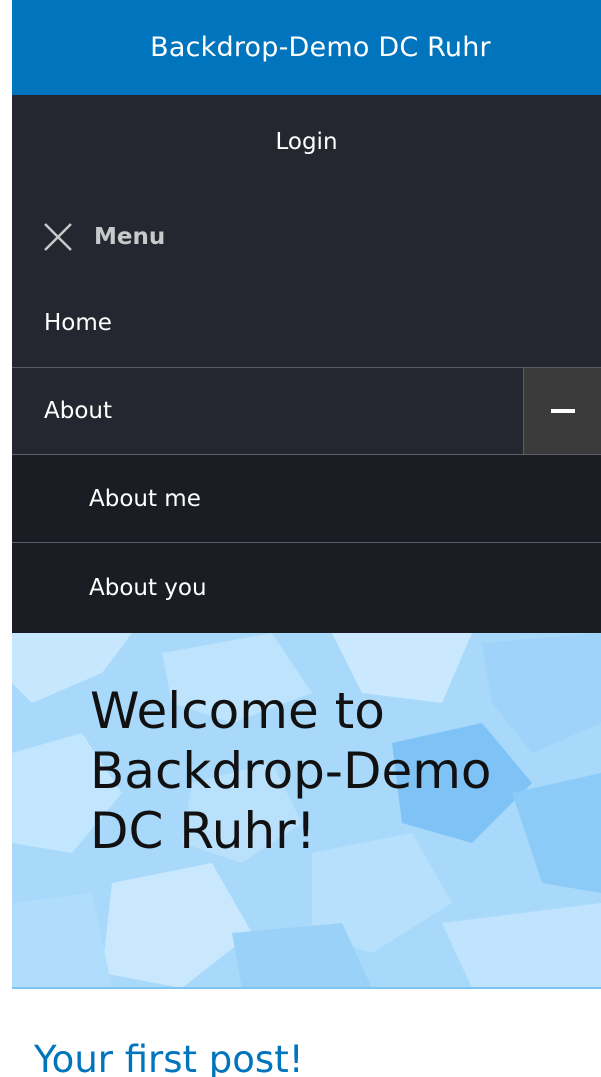 The height and width of the screenshot is (1077, 601). Describe the element at coordinates (306, 588) in the screenshot. I see `nav-item-about-you: About you` at that location.